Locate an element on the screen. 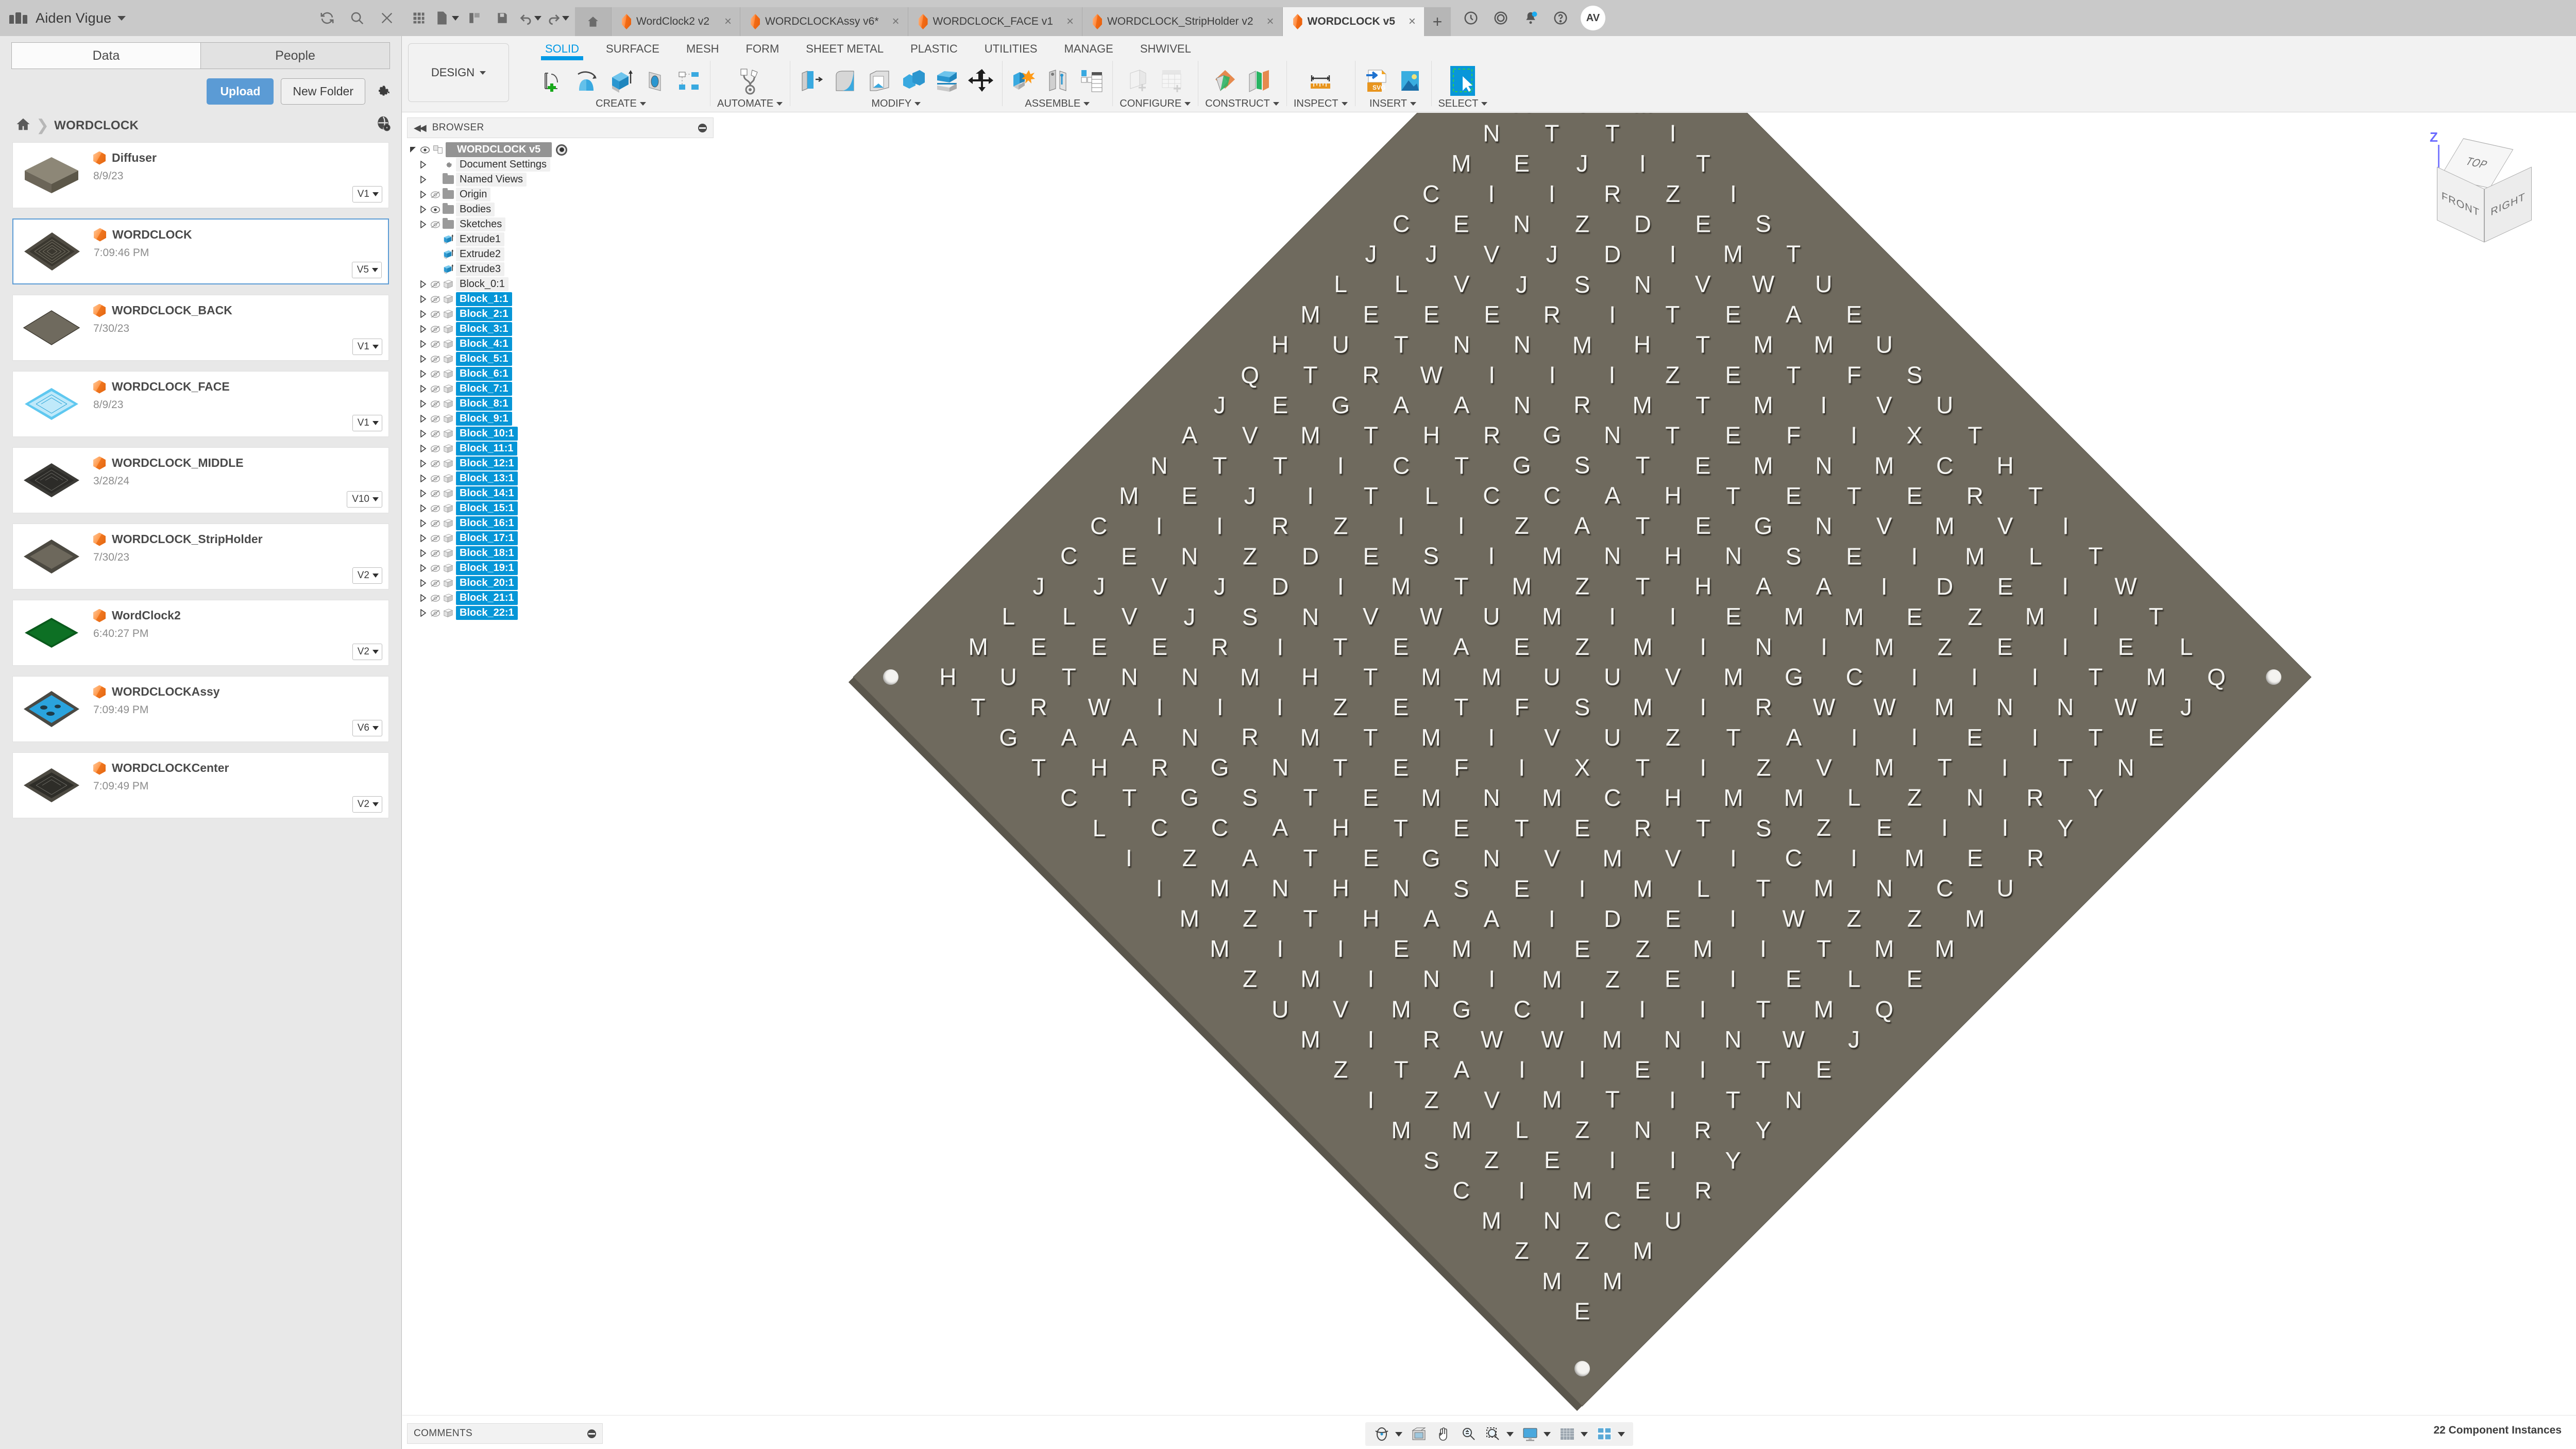  ribbon-tab-form: FORM is located at coordinates (763, 48).